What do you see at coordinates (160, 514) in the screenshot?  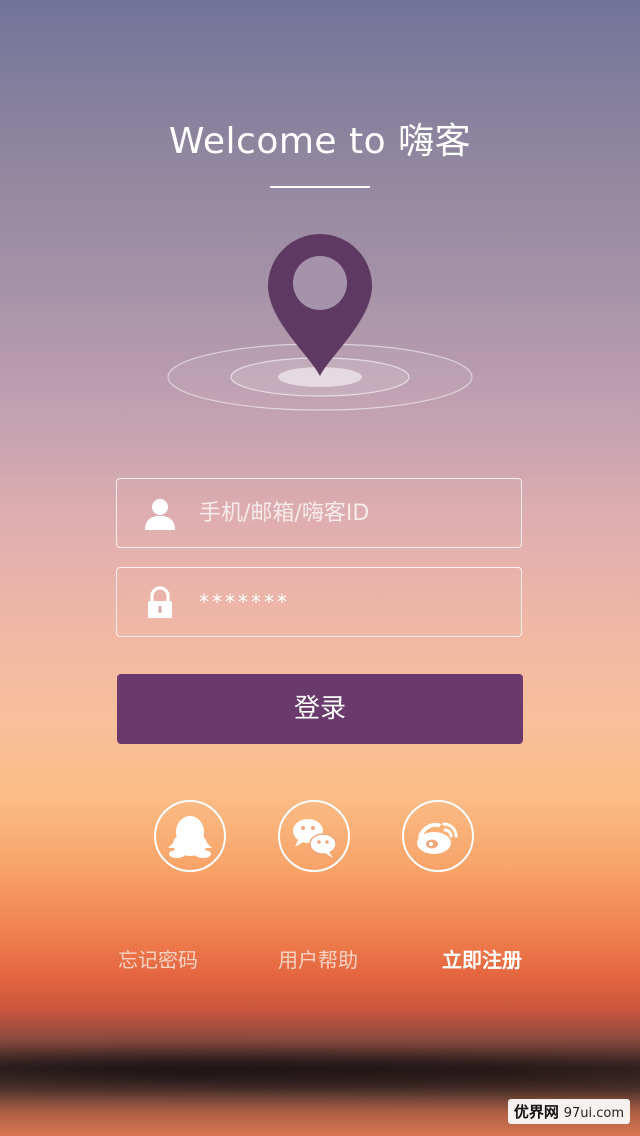 I see `user-icon` at bounding box center [160, 514].